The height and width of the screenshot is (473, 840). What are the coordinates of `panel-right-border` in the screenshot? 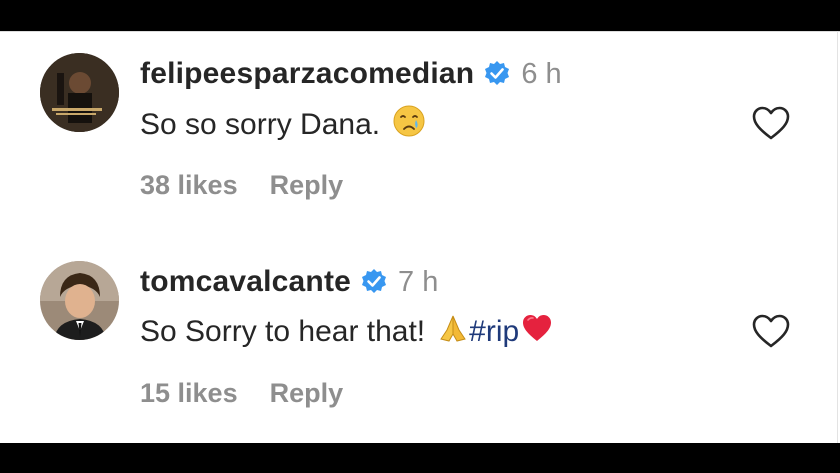 It's located at (837, 237).